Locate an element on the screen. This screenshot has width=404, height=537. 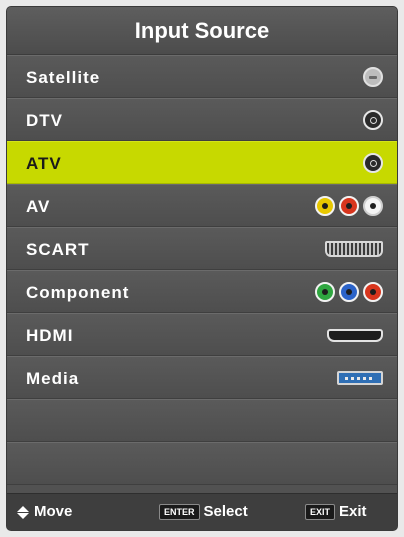
rca-connectors-icon is located at coordinates (349, 206).